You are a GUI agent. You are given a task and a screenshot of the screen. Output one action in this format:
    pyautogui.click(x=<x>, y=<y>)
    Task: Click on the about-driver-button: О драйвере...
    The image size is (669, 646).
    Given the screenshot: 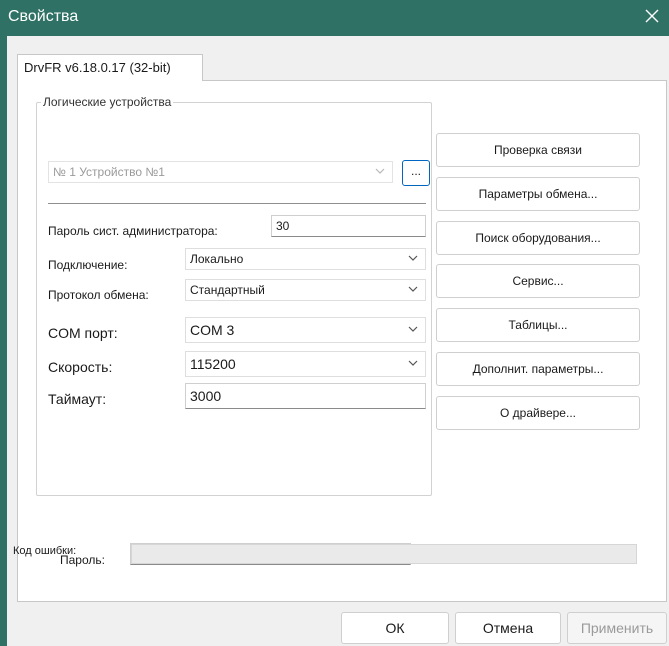 What is the action you would take?
    pyautogui.click(x=538, y=413)
    